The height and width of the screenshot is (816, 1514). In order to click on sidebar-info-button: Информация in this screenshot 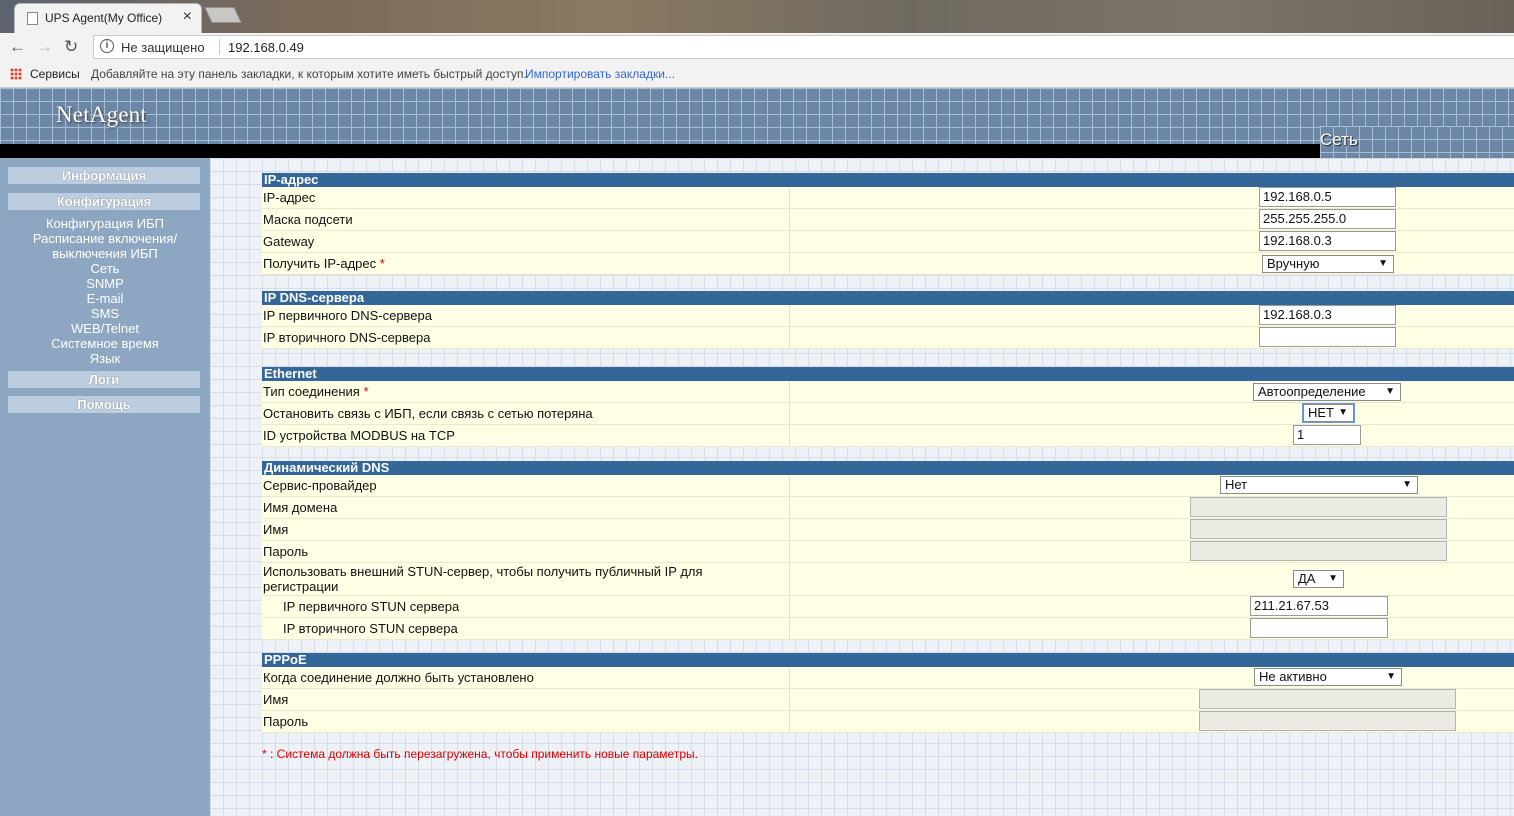, I will do `click(104, 175)`.